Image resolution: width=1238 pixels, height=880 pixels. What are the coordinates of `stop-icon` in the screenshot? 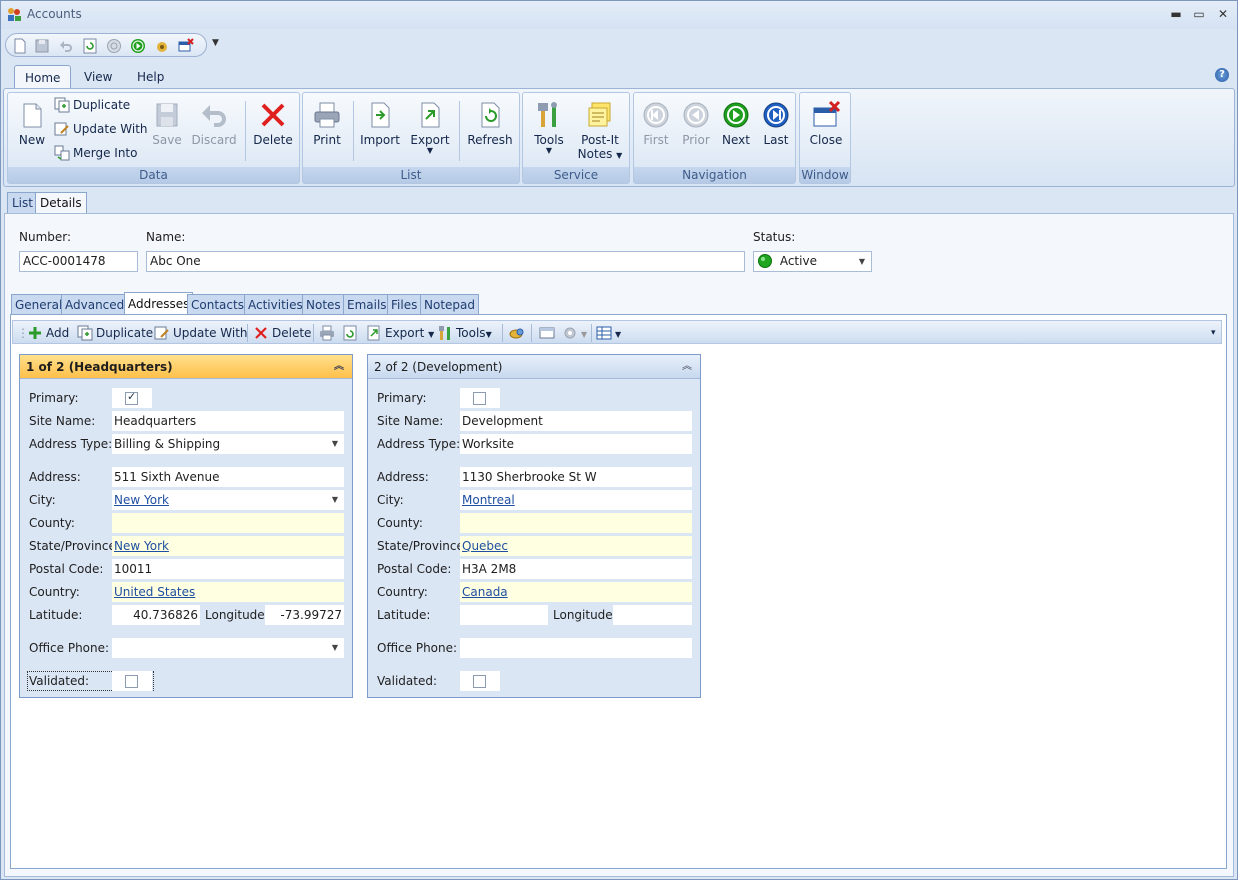 It's located at (114, 46).